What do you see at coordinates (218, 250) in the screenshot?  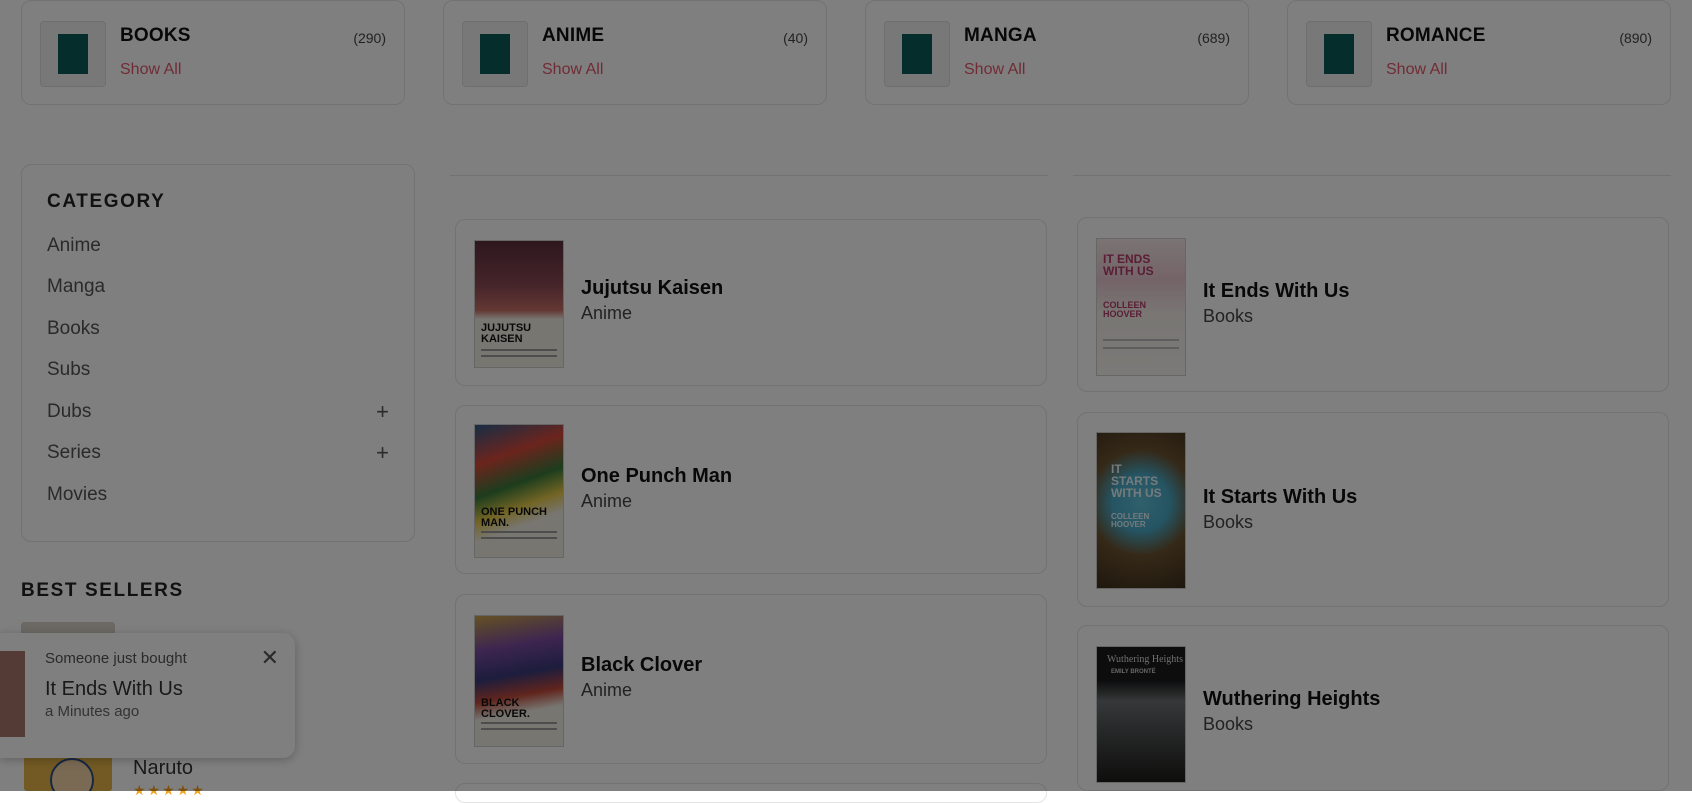 I see `sidebar-item-anime: Anime` at bounding box center [218, 250].